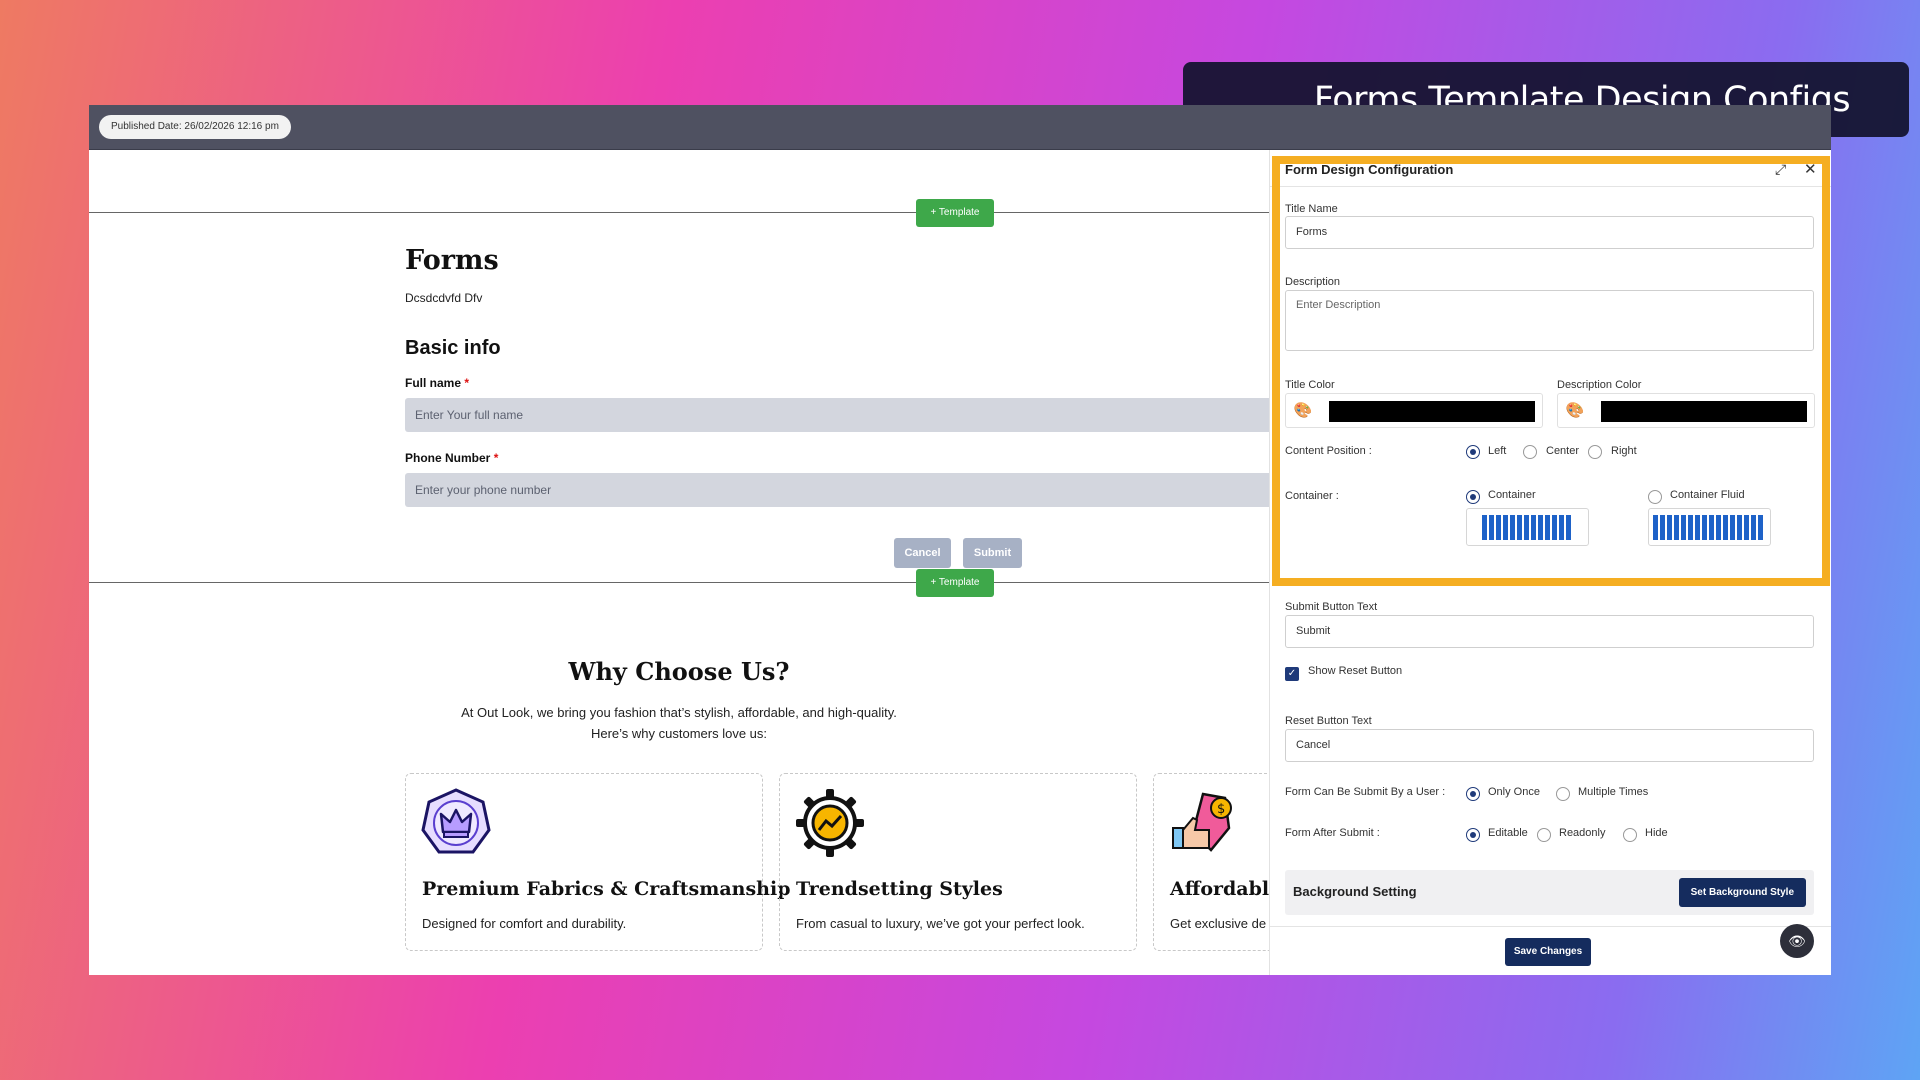  What do you see at coordinates (1512, 495) in the screenshot?
I see `container-option-label: Container` at bounding box center [1512, 495].